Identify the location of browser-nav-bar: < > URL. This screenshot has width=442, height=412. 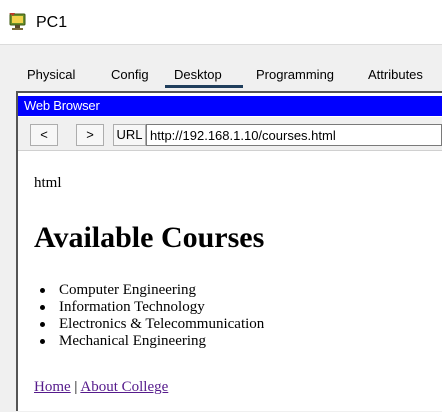
(230, 134).